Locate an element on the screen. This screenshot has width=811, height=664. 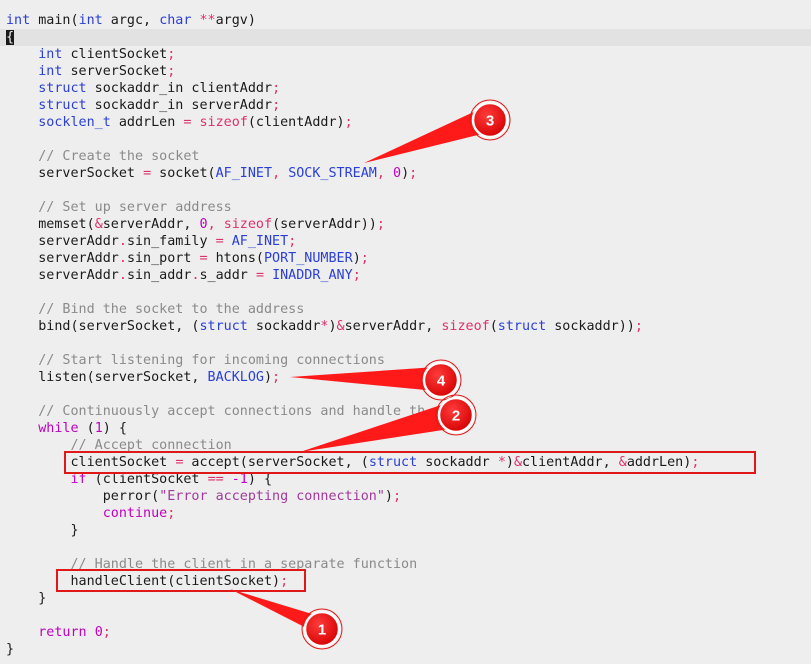
code-line-39: } is located at coordinates (10, 649).